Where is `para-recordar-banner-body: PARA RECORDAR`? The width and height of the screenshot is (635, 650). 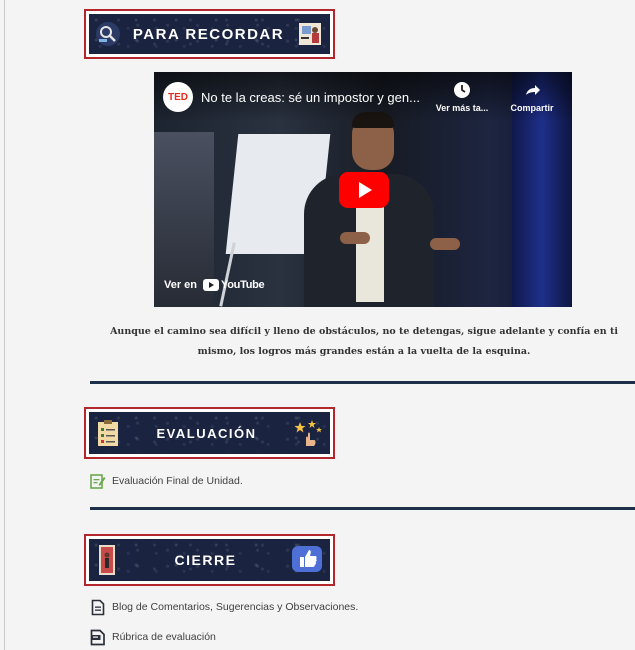
para-recordar-banner-body: PARA RECORDAR is located at coordinates (209, 34).